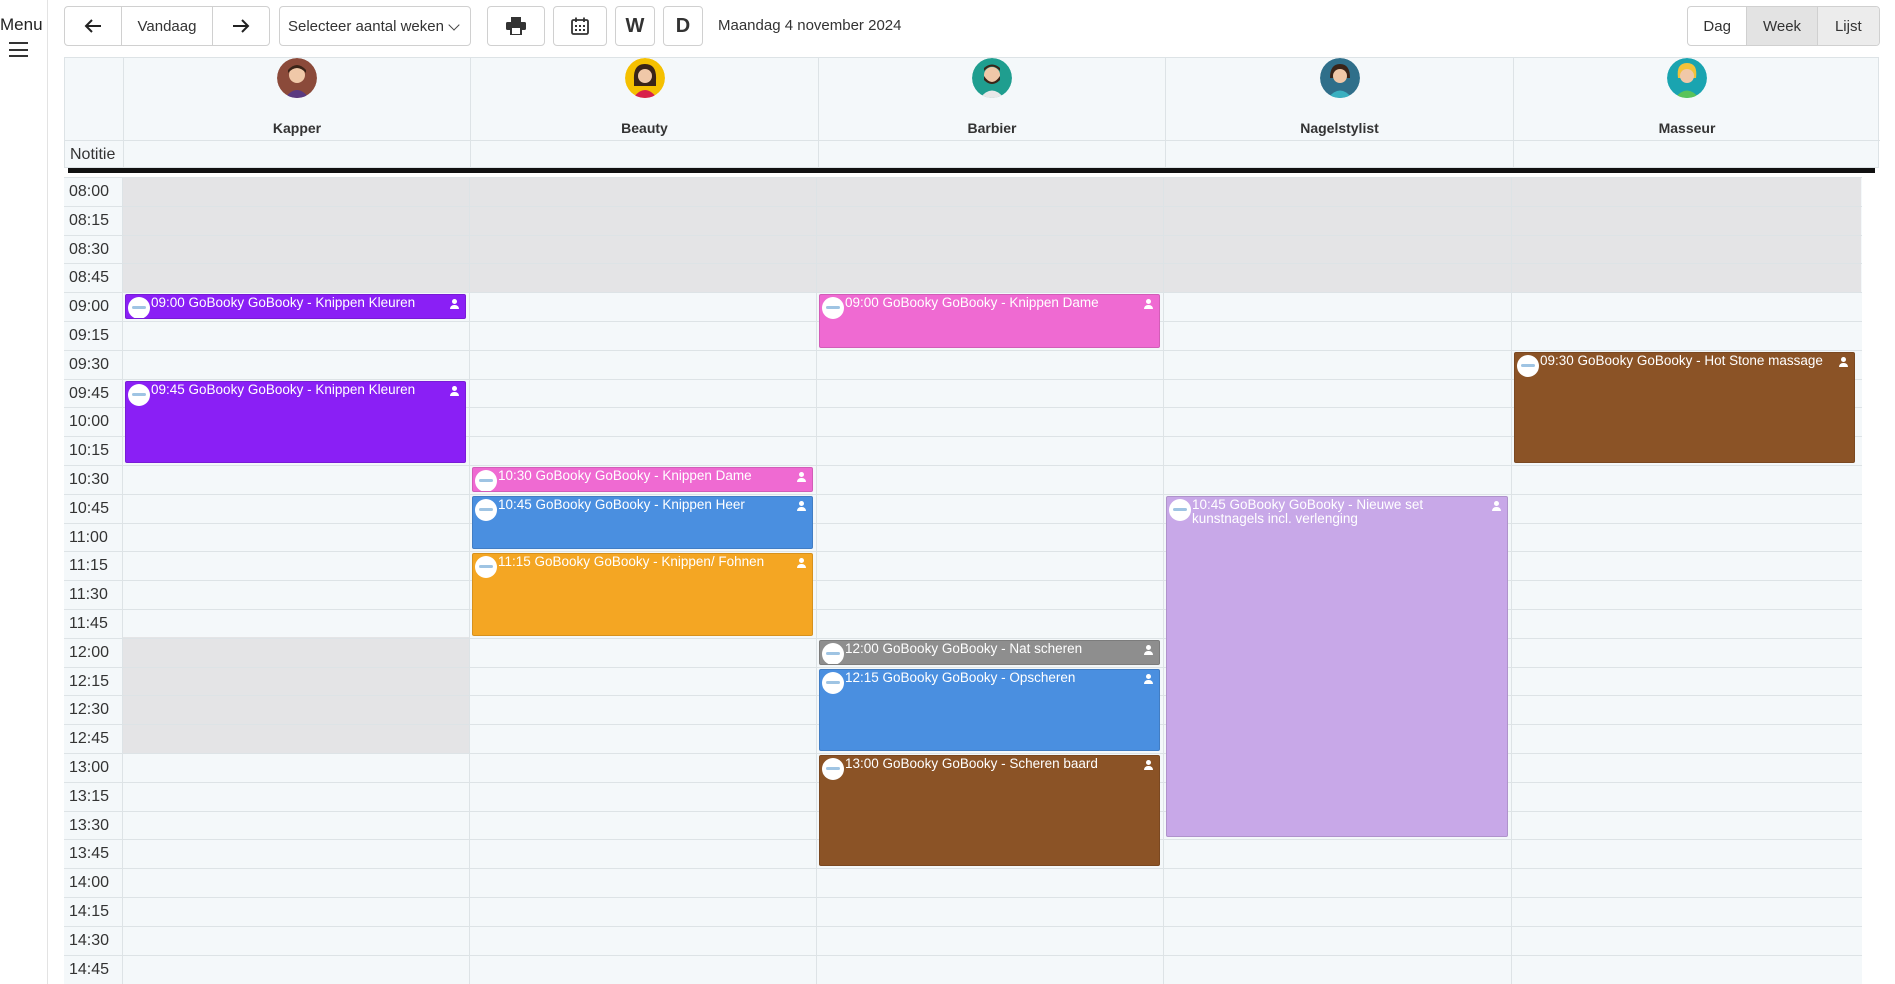 This screenshot has height=984, width=1895. I want to click on time-row: 11:45, so click(963, 623).